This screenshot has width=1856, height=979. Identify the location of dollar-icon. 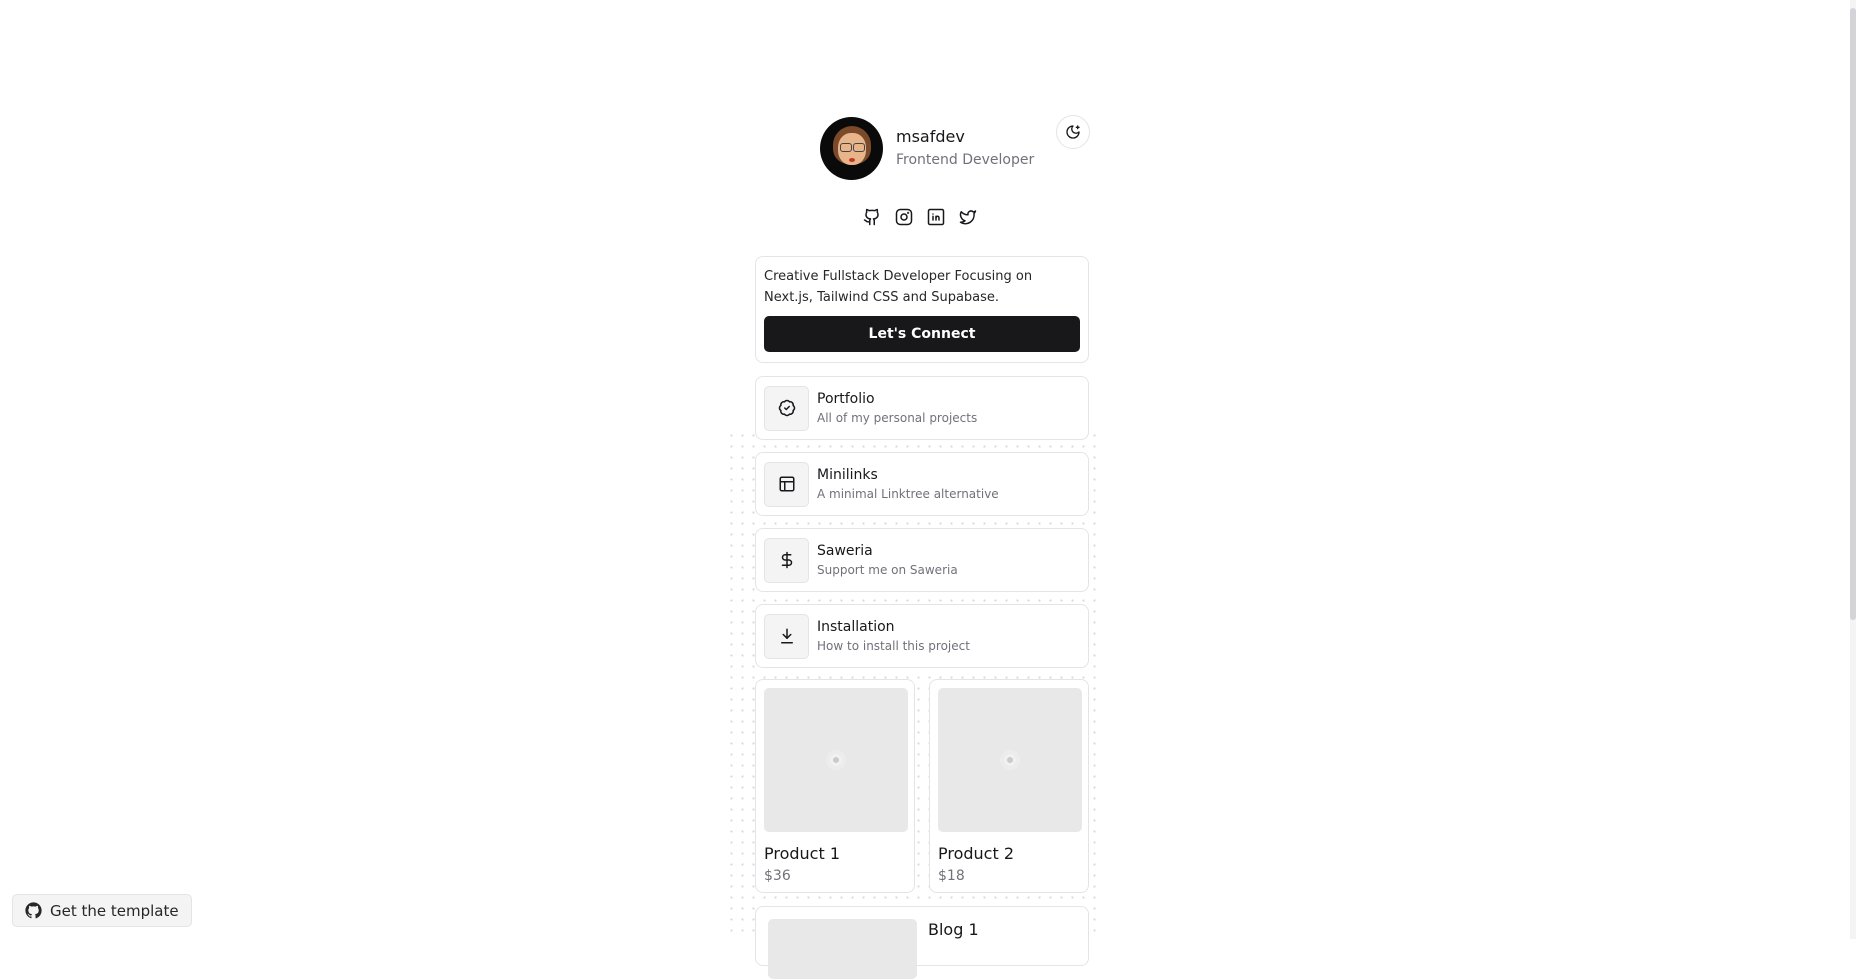
(786, 560).